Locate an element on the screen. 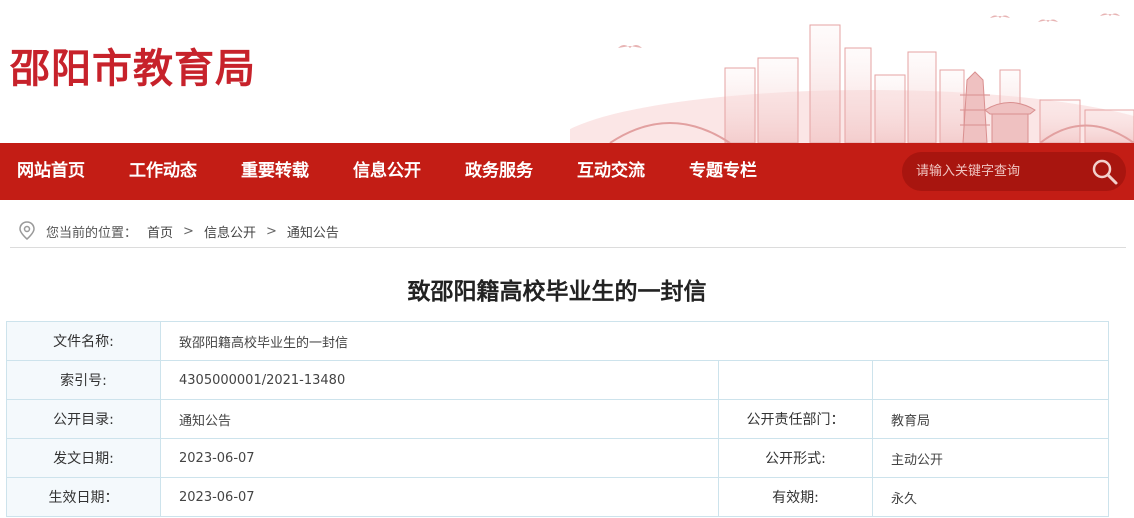  table-row: 公开目录: 通知公告 公开责任部门： 教育局 is located at coordinates (557, 419).